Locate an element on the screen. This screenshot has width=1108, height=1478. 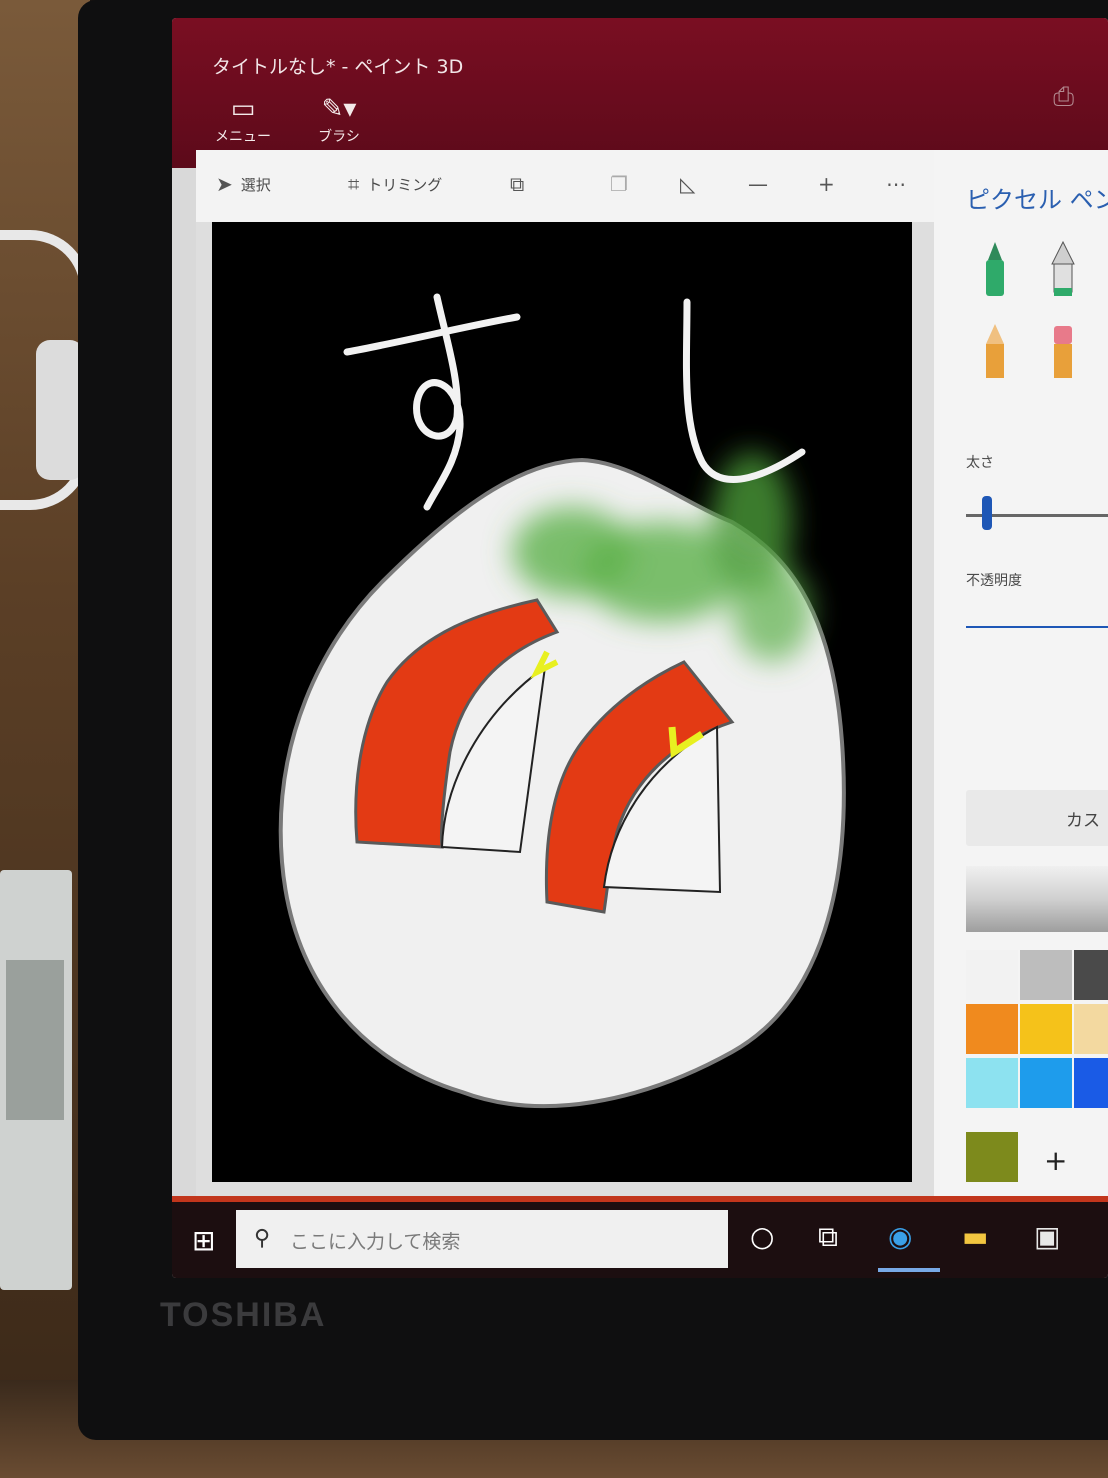
menu-button-label: メニュー is located at coordinates (243, 137).